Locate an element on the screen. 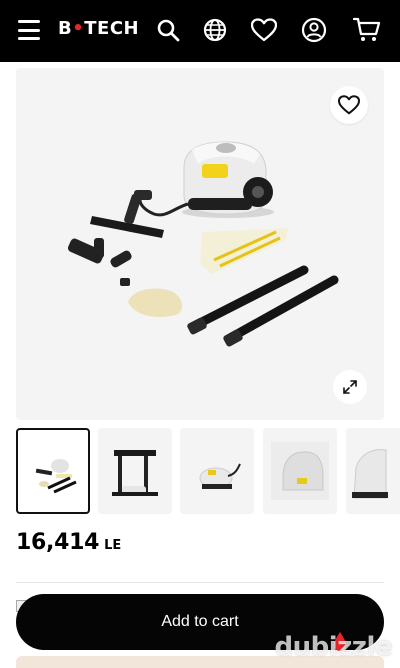 Image resolution: width=400 pixels, height=668 pixels. search-icon is located at coordinates (168, 30).